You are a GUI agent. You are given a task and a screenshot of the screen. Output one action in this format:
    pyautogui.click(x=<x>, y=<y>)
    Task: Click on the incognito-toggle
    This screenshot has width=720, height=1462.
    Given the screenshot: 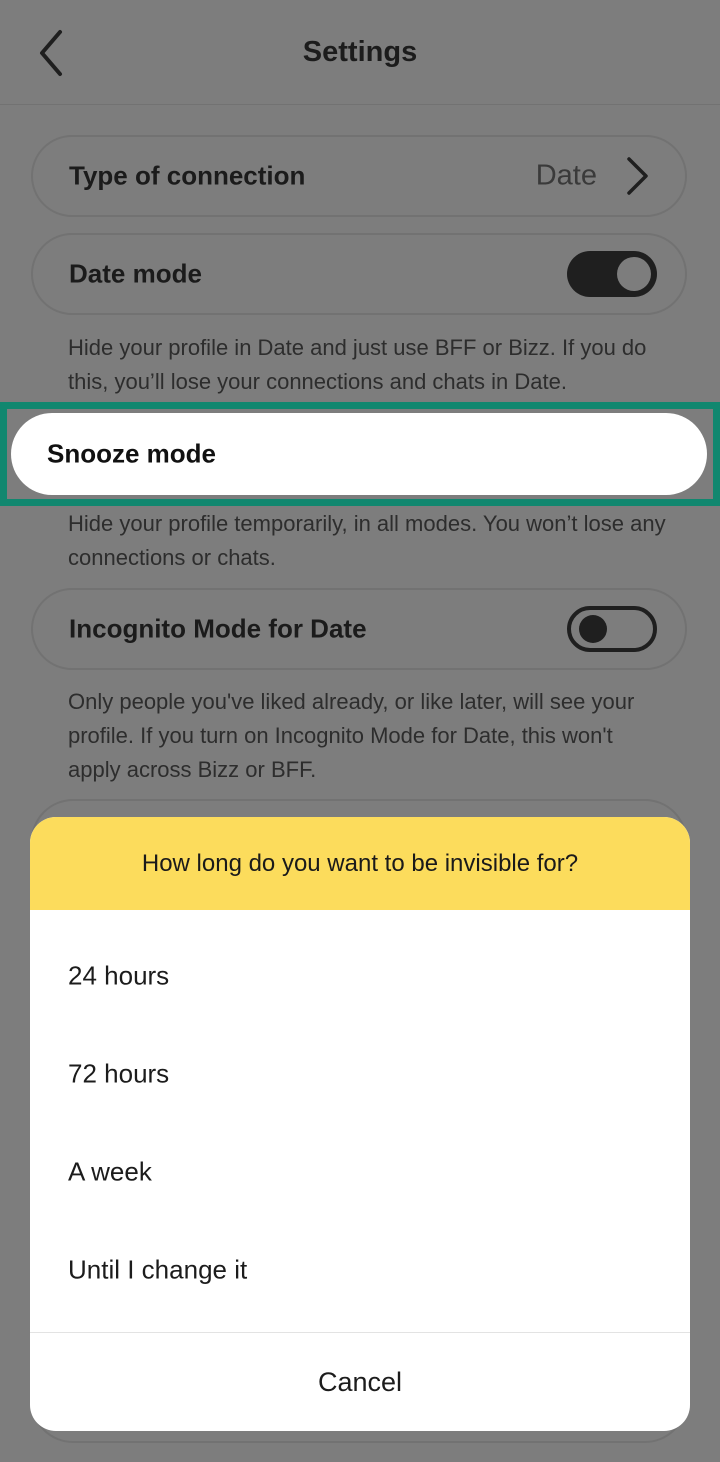 What is the action you would take?
    pyautogui.click(x=612, y=629)
    